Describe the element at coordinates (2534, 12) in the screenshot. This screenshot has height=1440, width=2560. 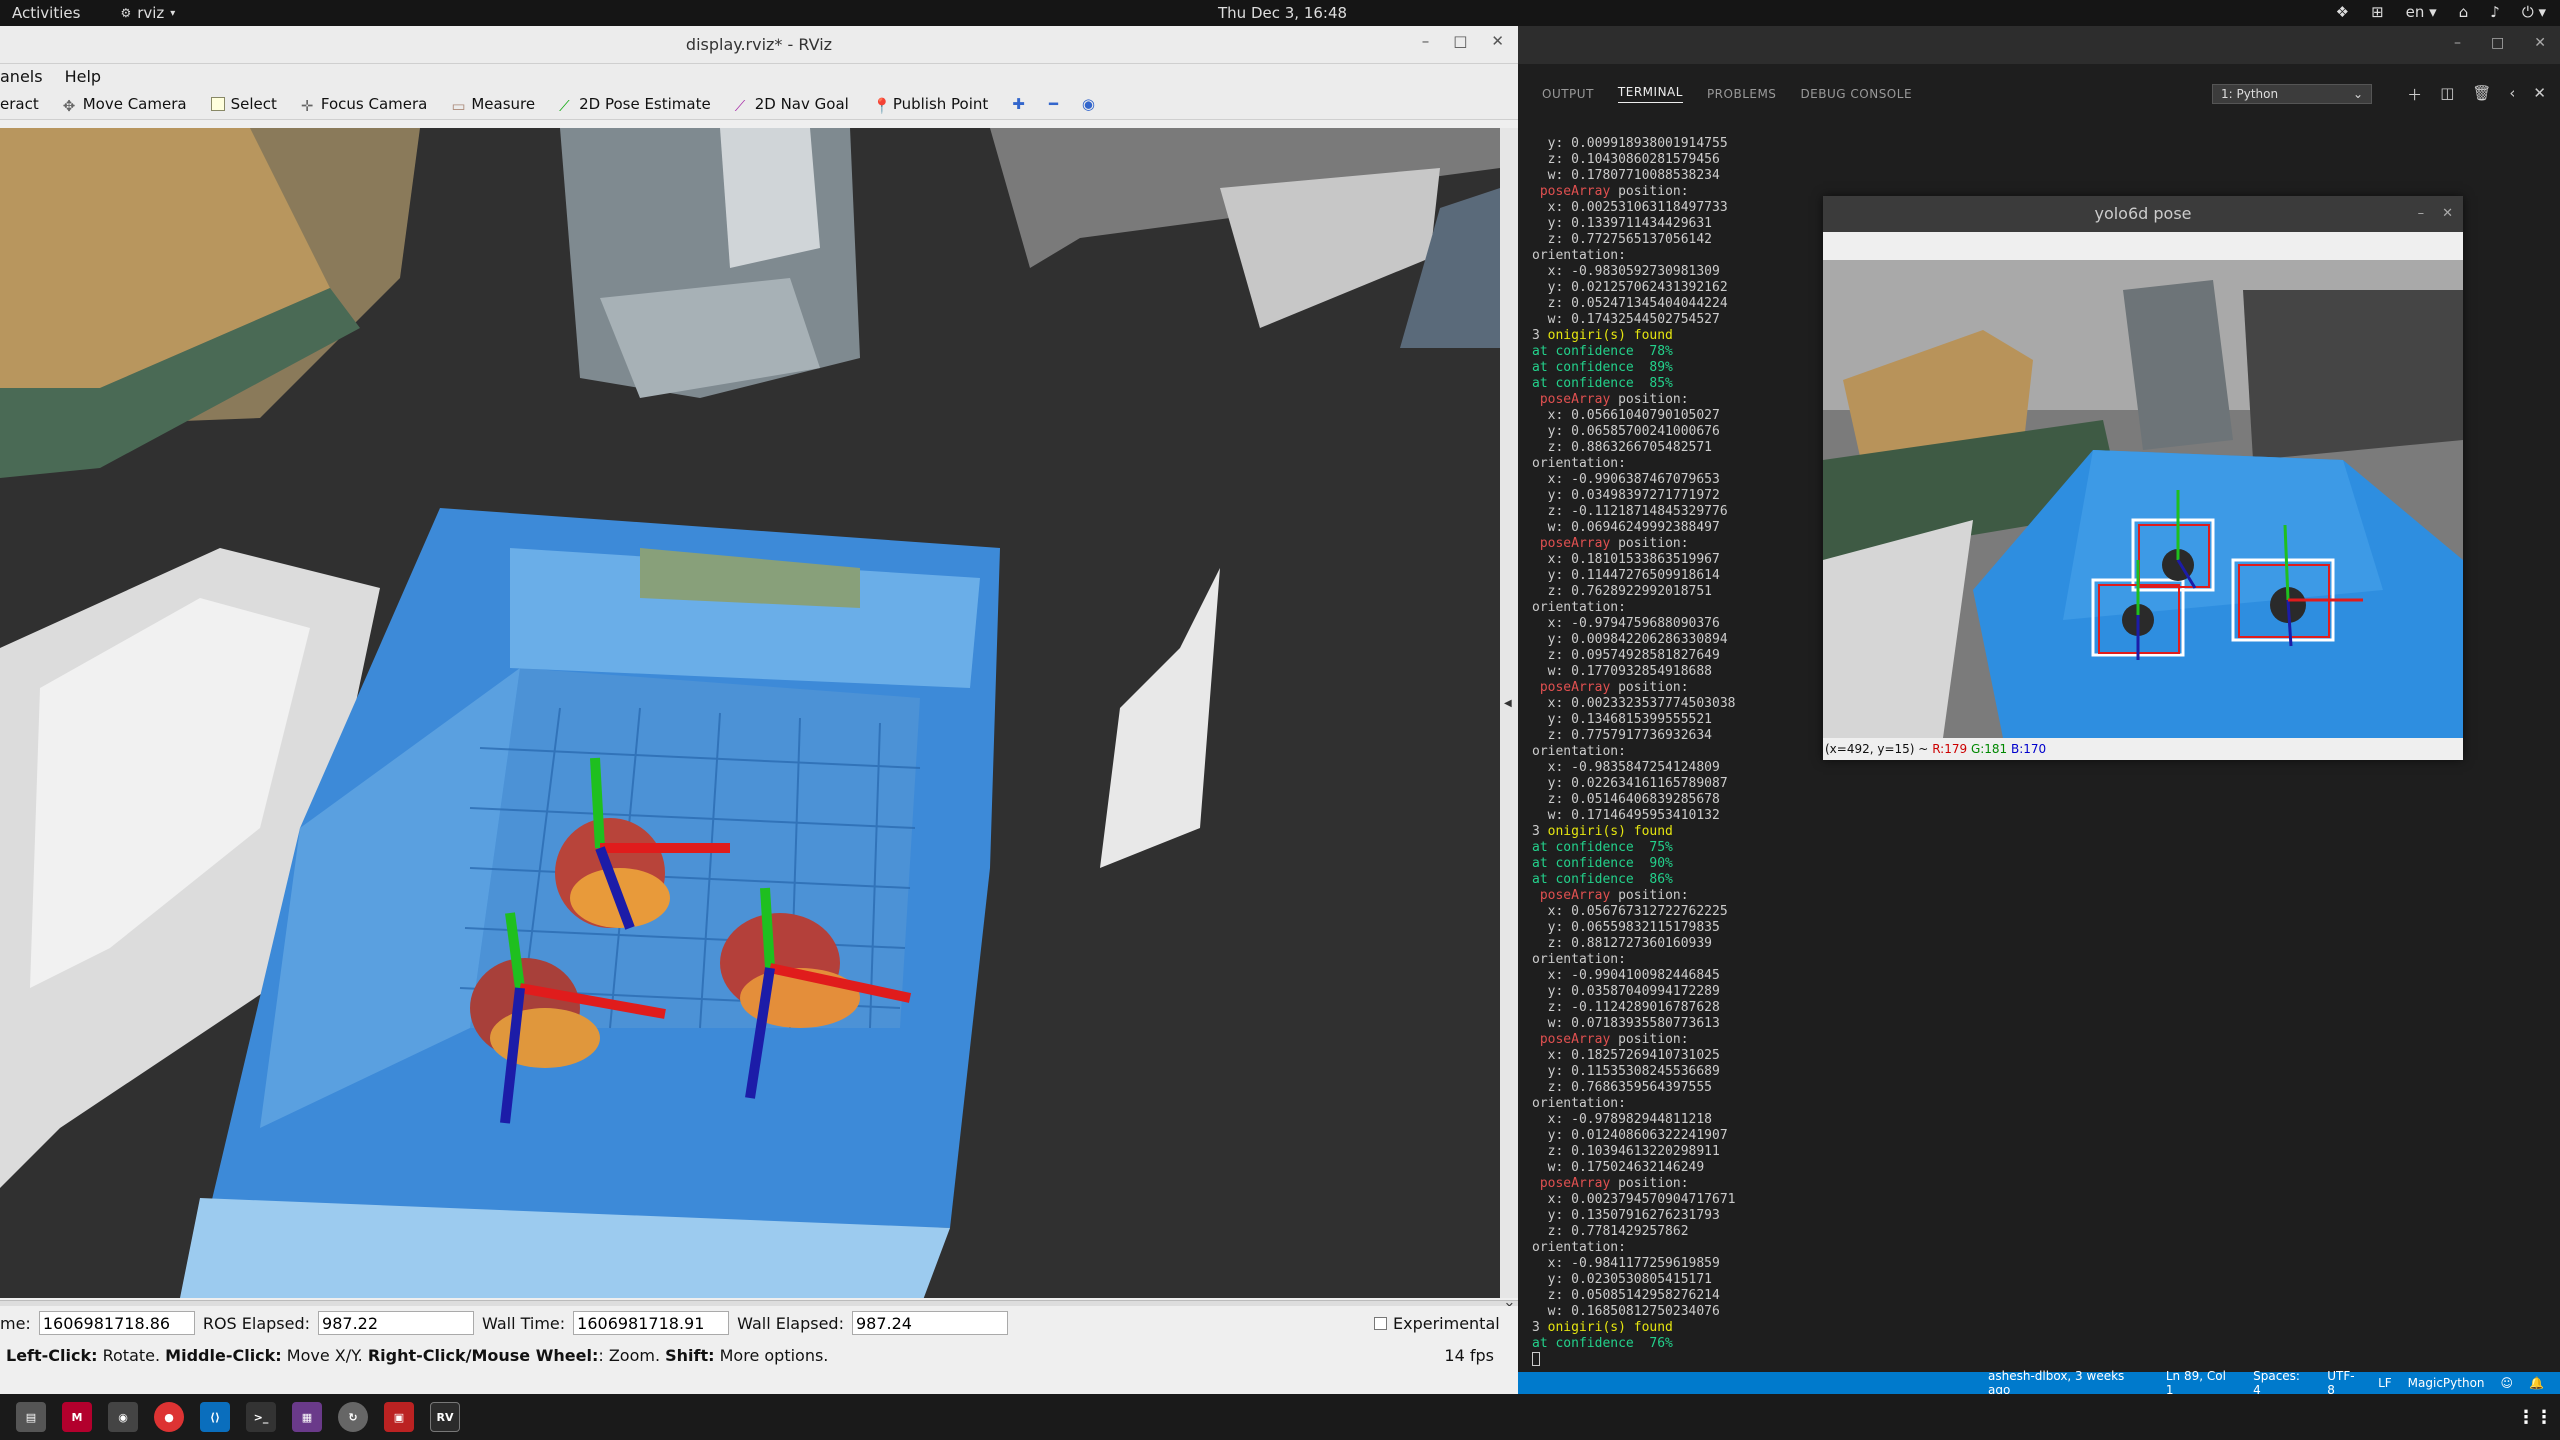
I see `power-icon: ⏻ ▾` at that location.